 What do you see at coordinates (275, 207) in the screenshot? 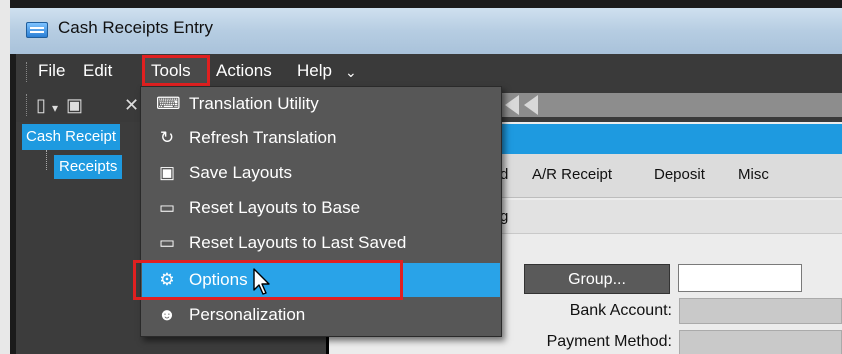
I see `menu-item-label: Reset Layouts to Base` at bounding box center [275, 207].